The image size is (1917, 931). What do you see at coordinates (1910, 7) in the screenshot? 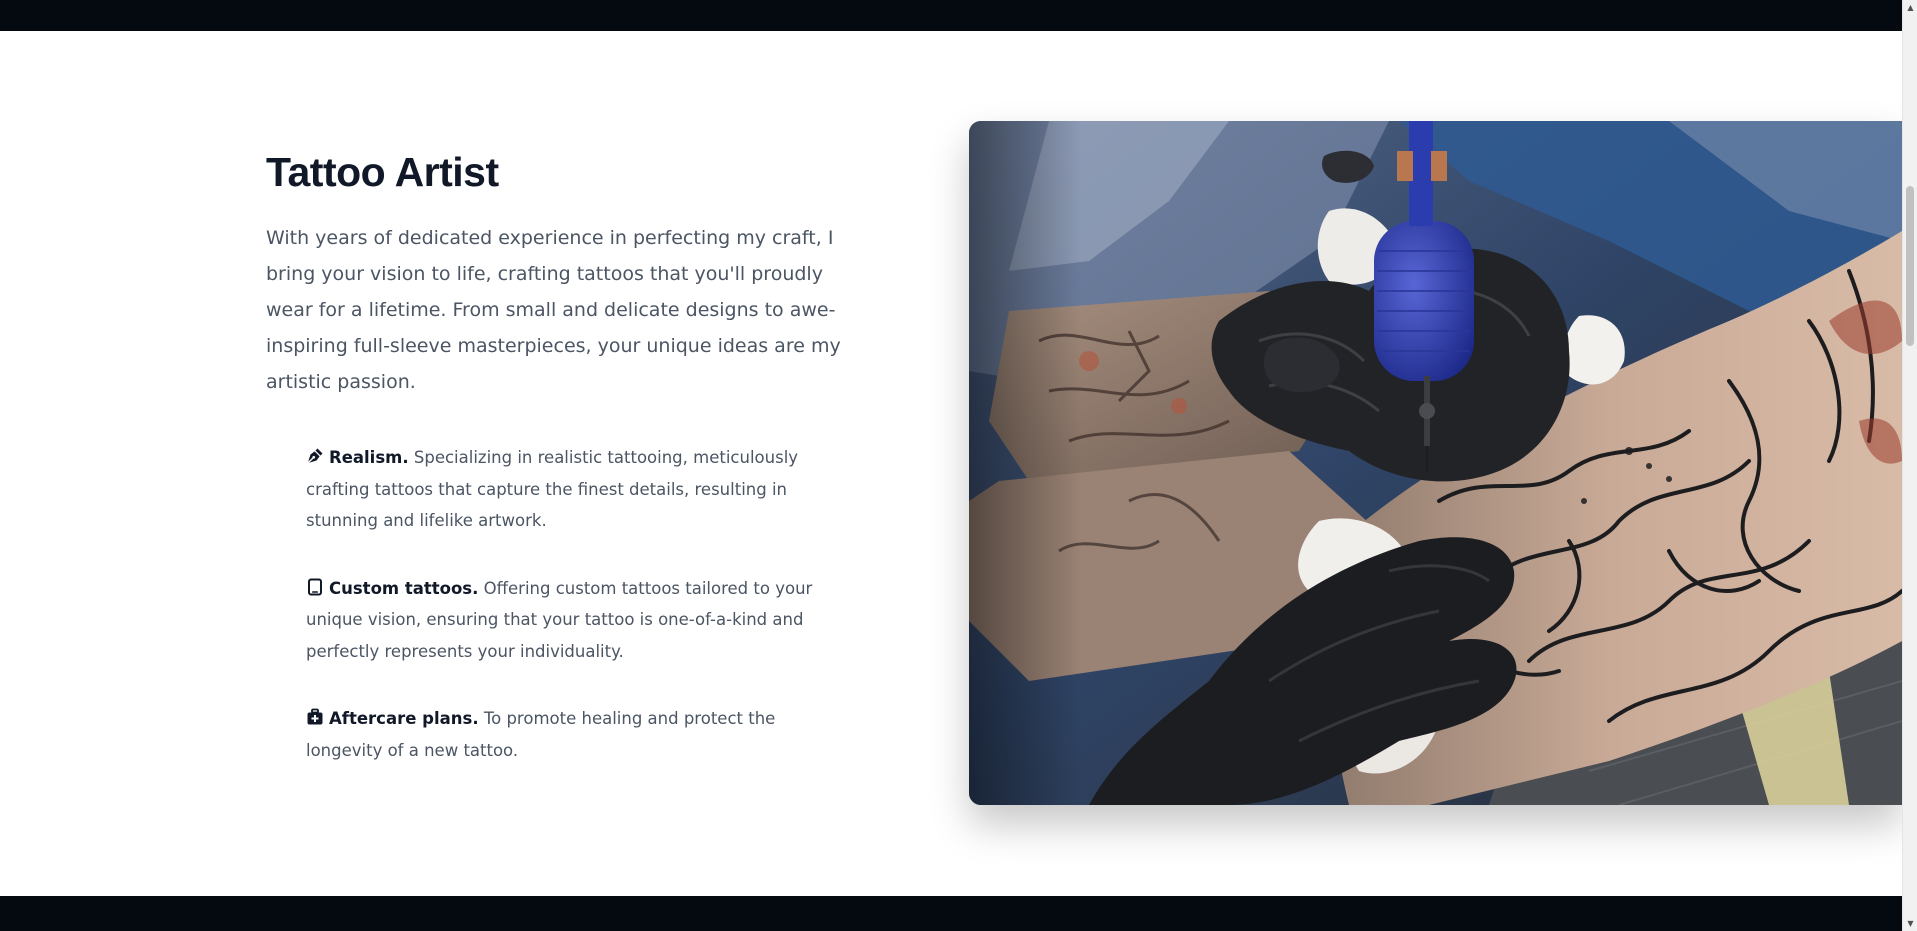
I see `scroll-up-icon: ▲` at bounding box center [1910, 7].